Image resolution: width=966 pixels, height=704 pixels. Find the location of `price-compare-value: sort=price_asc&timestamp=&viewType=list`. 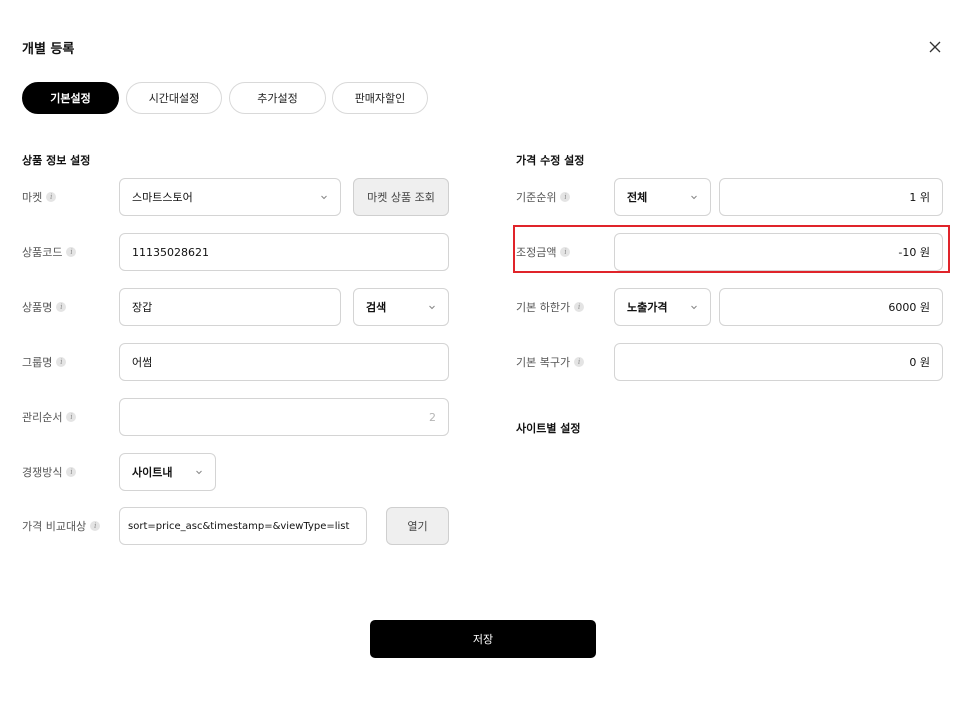

price-compare-value: sort=price_asc&timestamp=&viewType=list is located at coordinates (239, 526).